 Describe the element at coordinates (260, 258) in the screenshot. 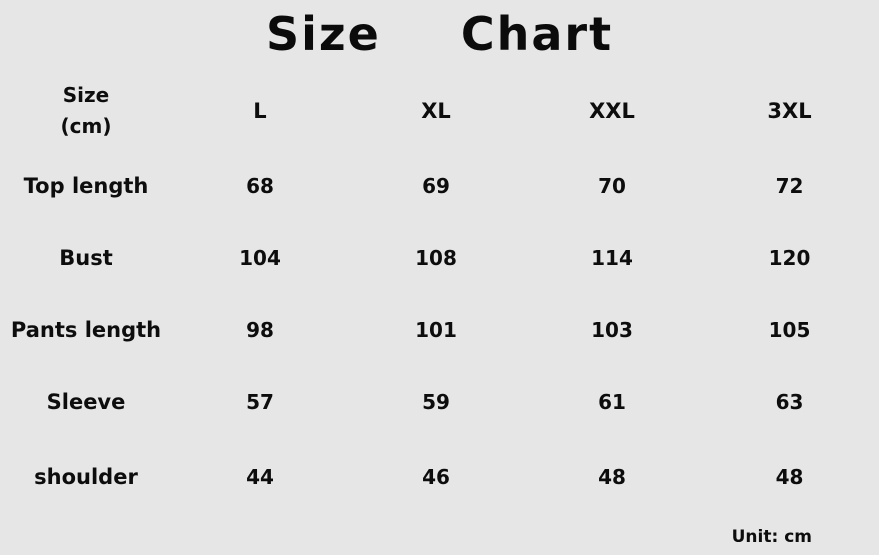

I see `cell-bust-l: 104` at that location.